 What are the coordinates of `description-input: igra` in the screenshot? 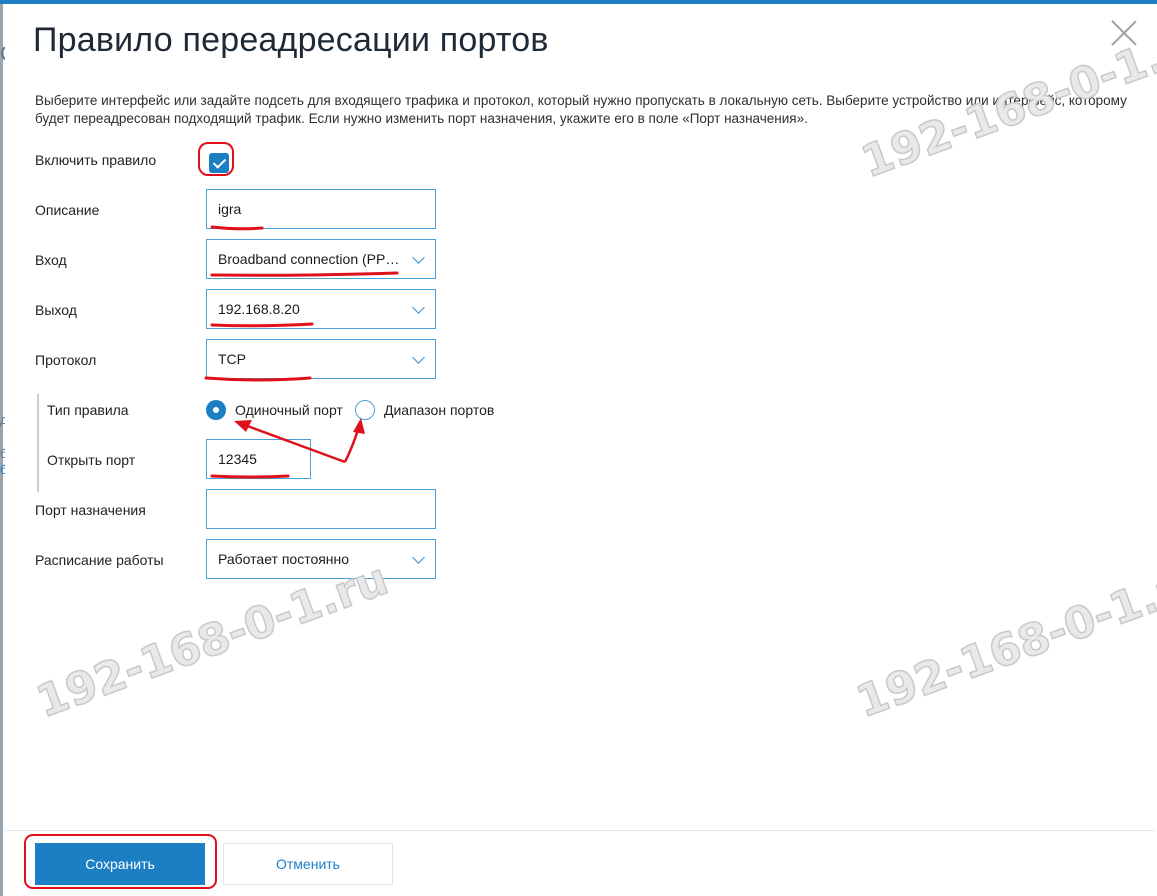 It's located at (321, 209).